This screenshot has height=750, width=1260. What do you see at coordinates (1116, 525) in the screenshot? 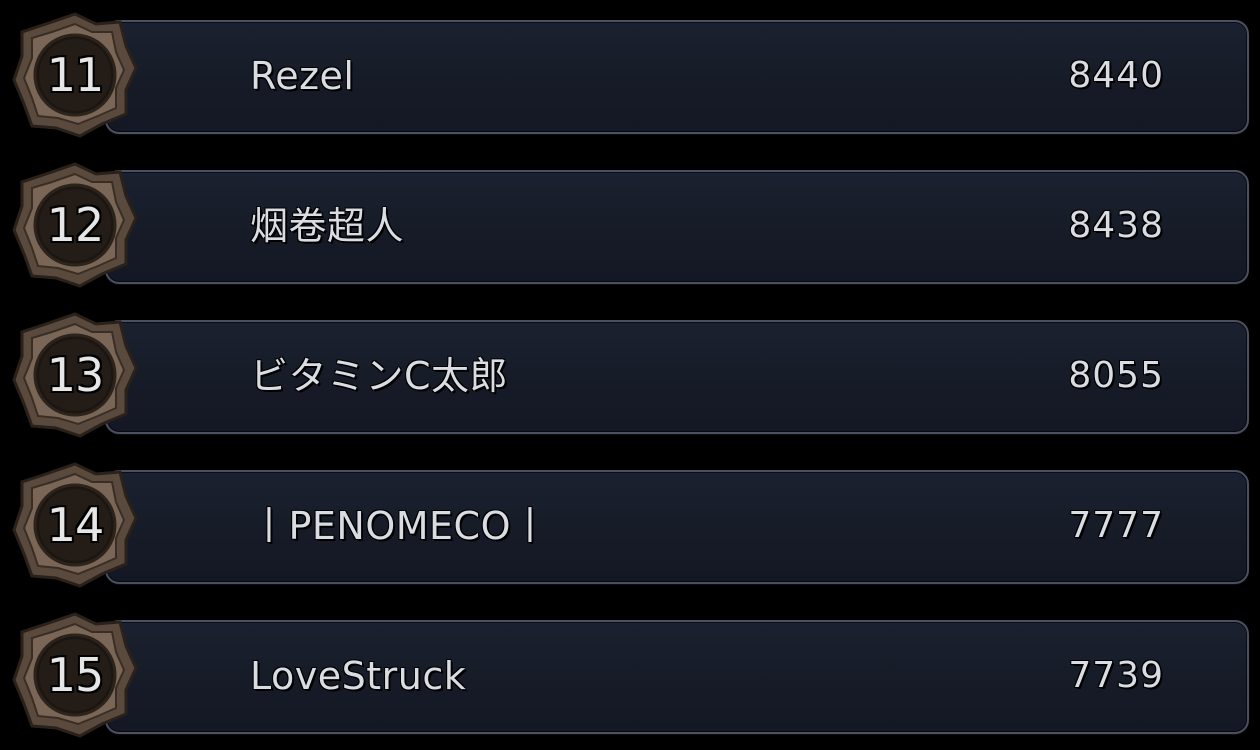
I see `player-score: 7777` at bounding box center [1116, 525].